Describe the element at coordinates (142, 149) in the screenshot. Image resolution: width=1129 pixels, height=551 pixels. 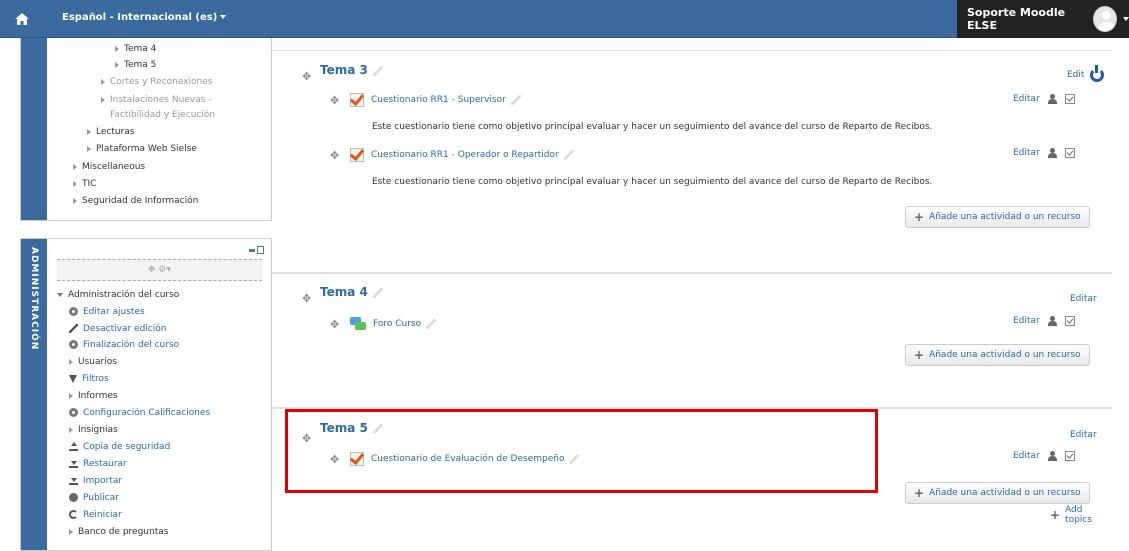
I see `nav-item-plataforma: Plataforma Web Sielse` at that location.